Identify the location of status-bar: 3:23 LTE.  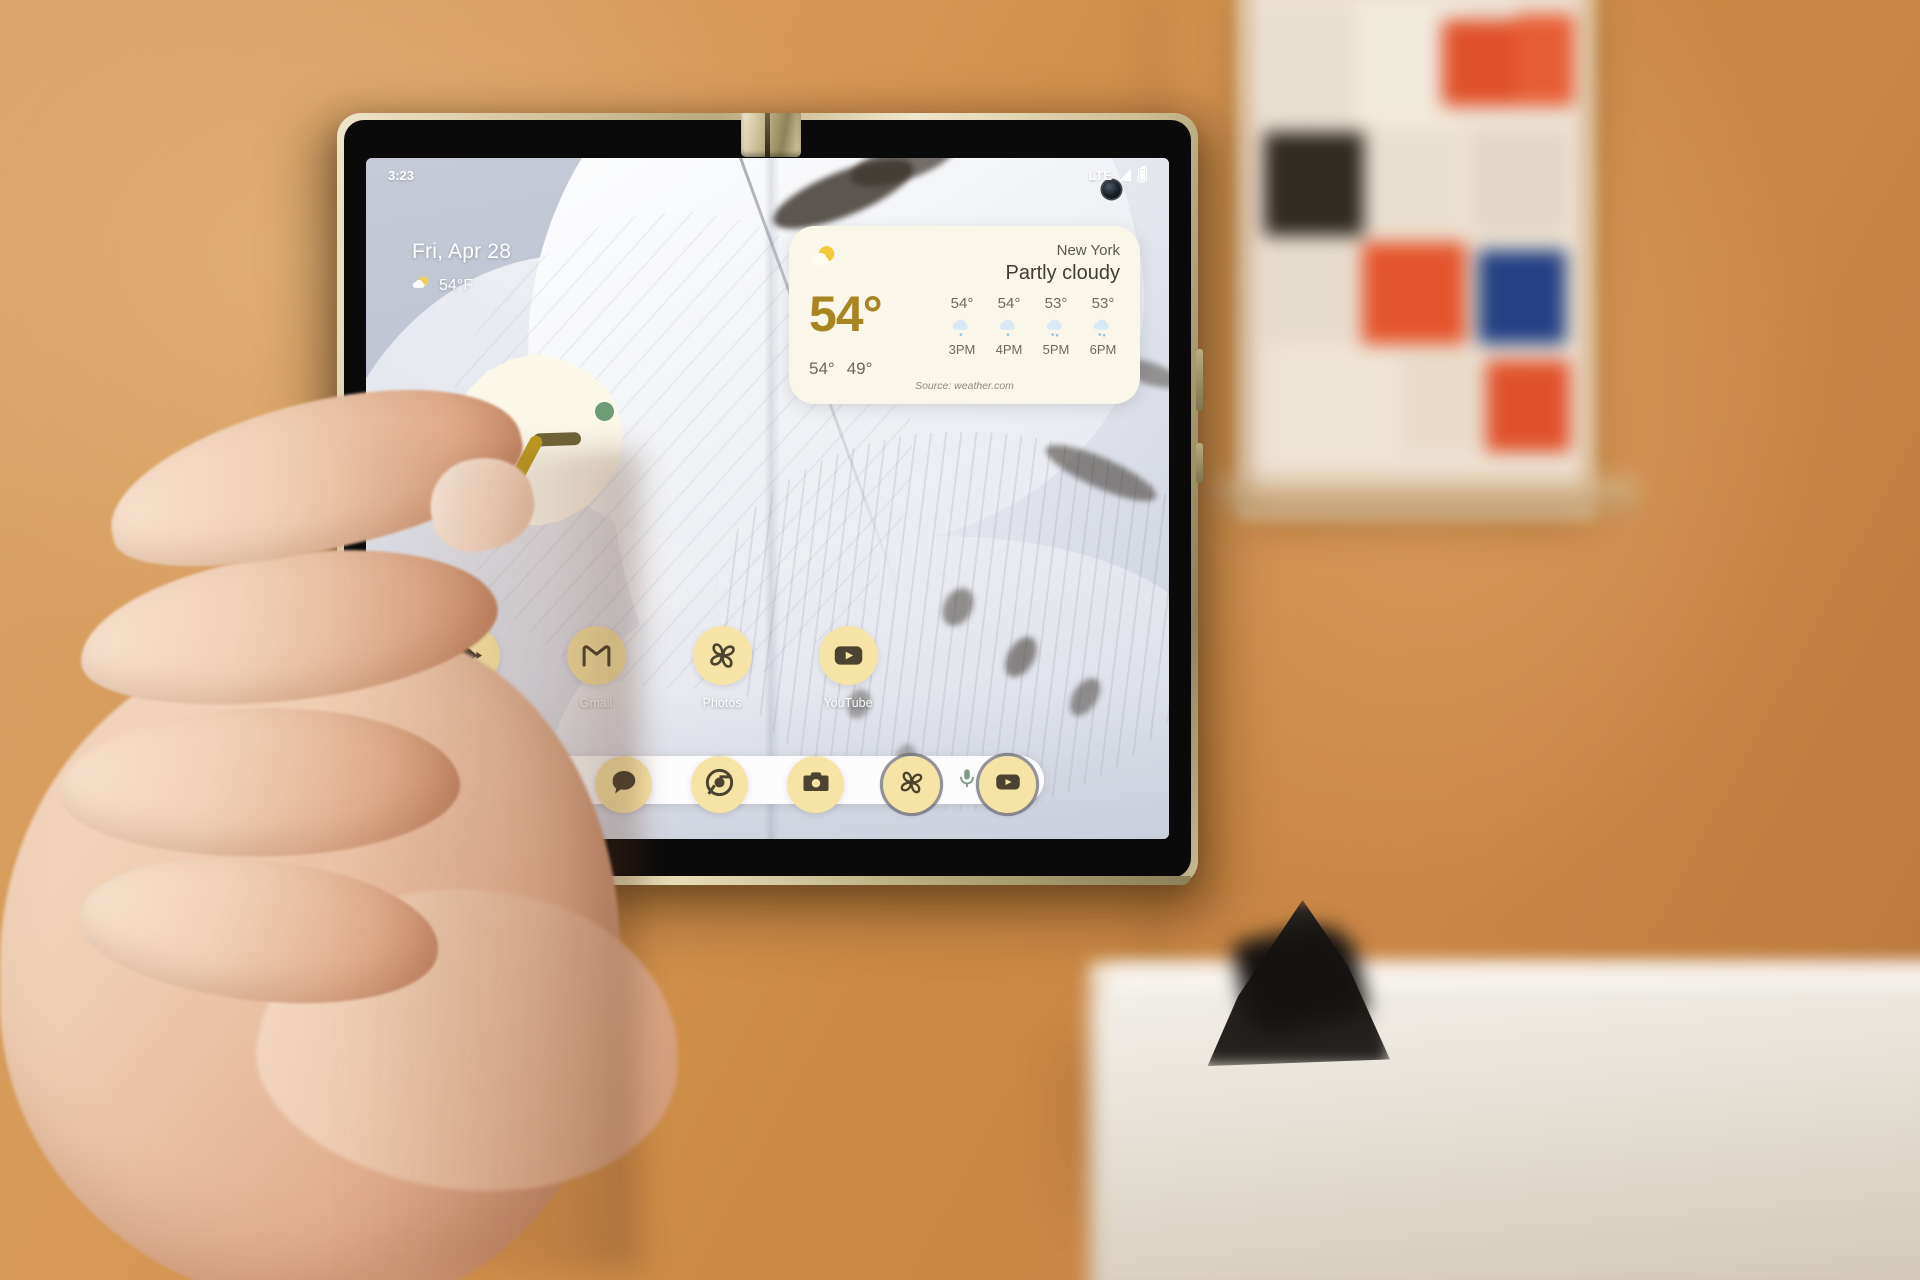
(767, 175).